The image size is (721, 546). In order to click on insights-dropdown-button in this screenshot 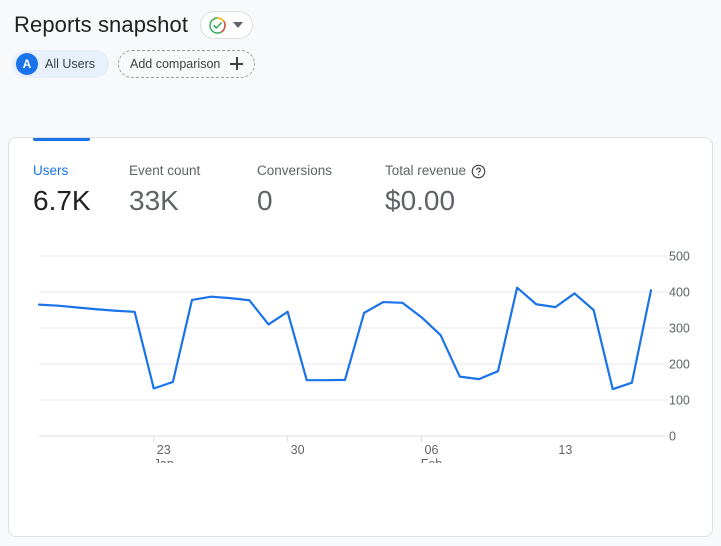, I will do `click(227, 25)`.